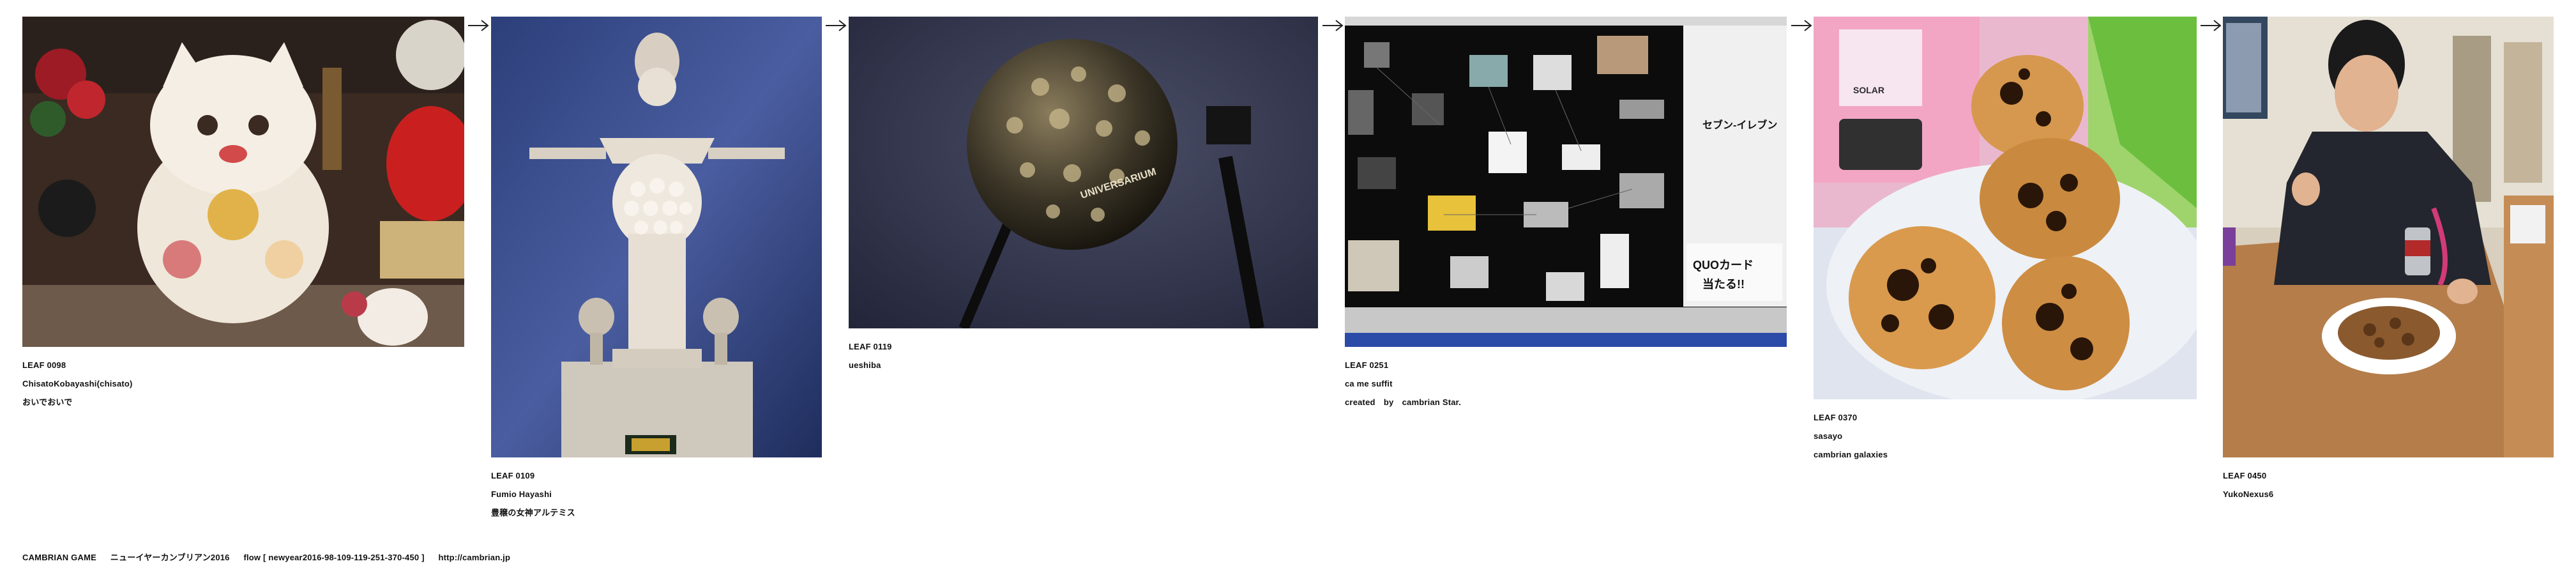 The height and width of the screenshot is (575, 2576). Describe the element at coordinates (1566, 182) in the screenshot. I see `leaf-photo-screen: セブン-イレブン QUOカード 当たる!!` at that location.